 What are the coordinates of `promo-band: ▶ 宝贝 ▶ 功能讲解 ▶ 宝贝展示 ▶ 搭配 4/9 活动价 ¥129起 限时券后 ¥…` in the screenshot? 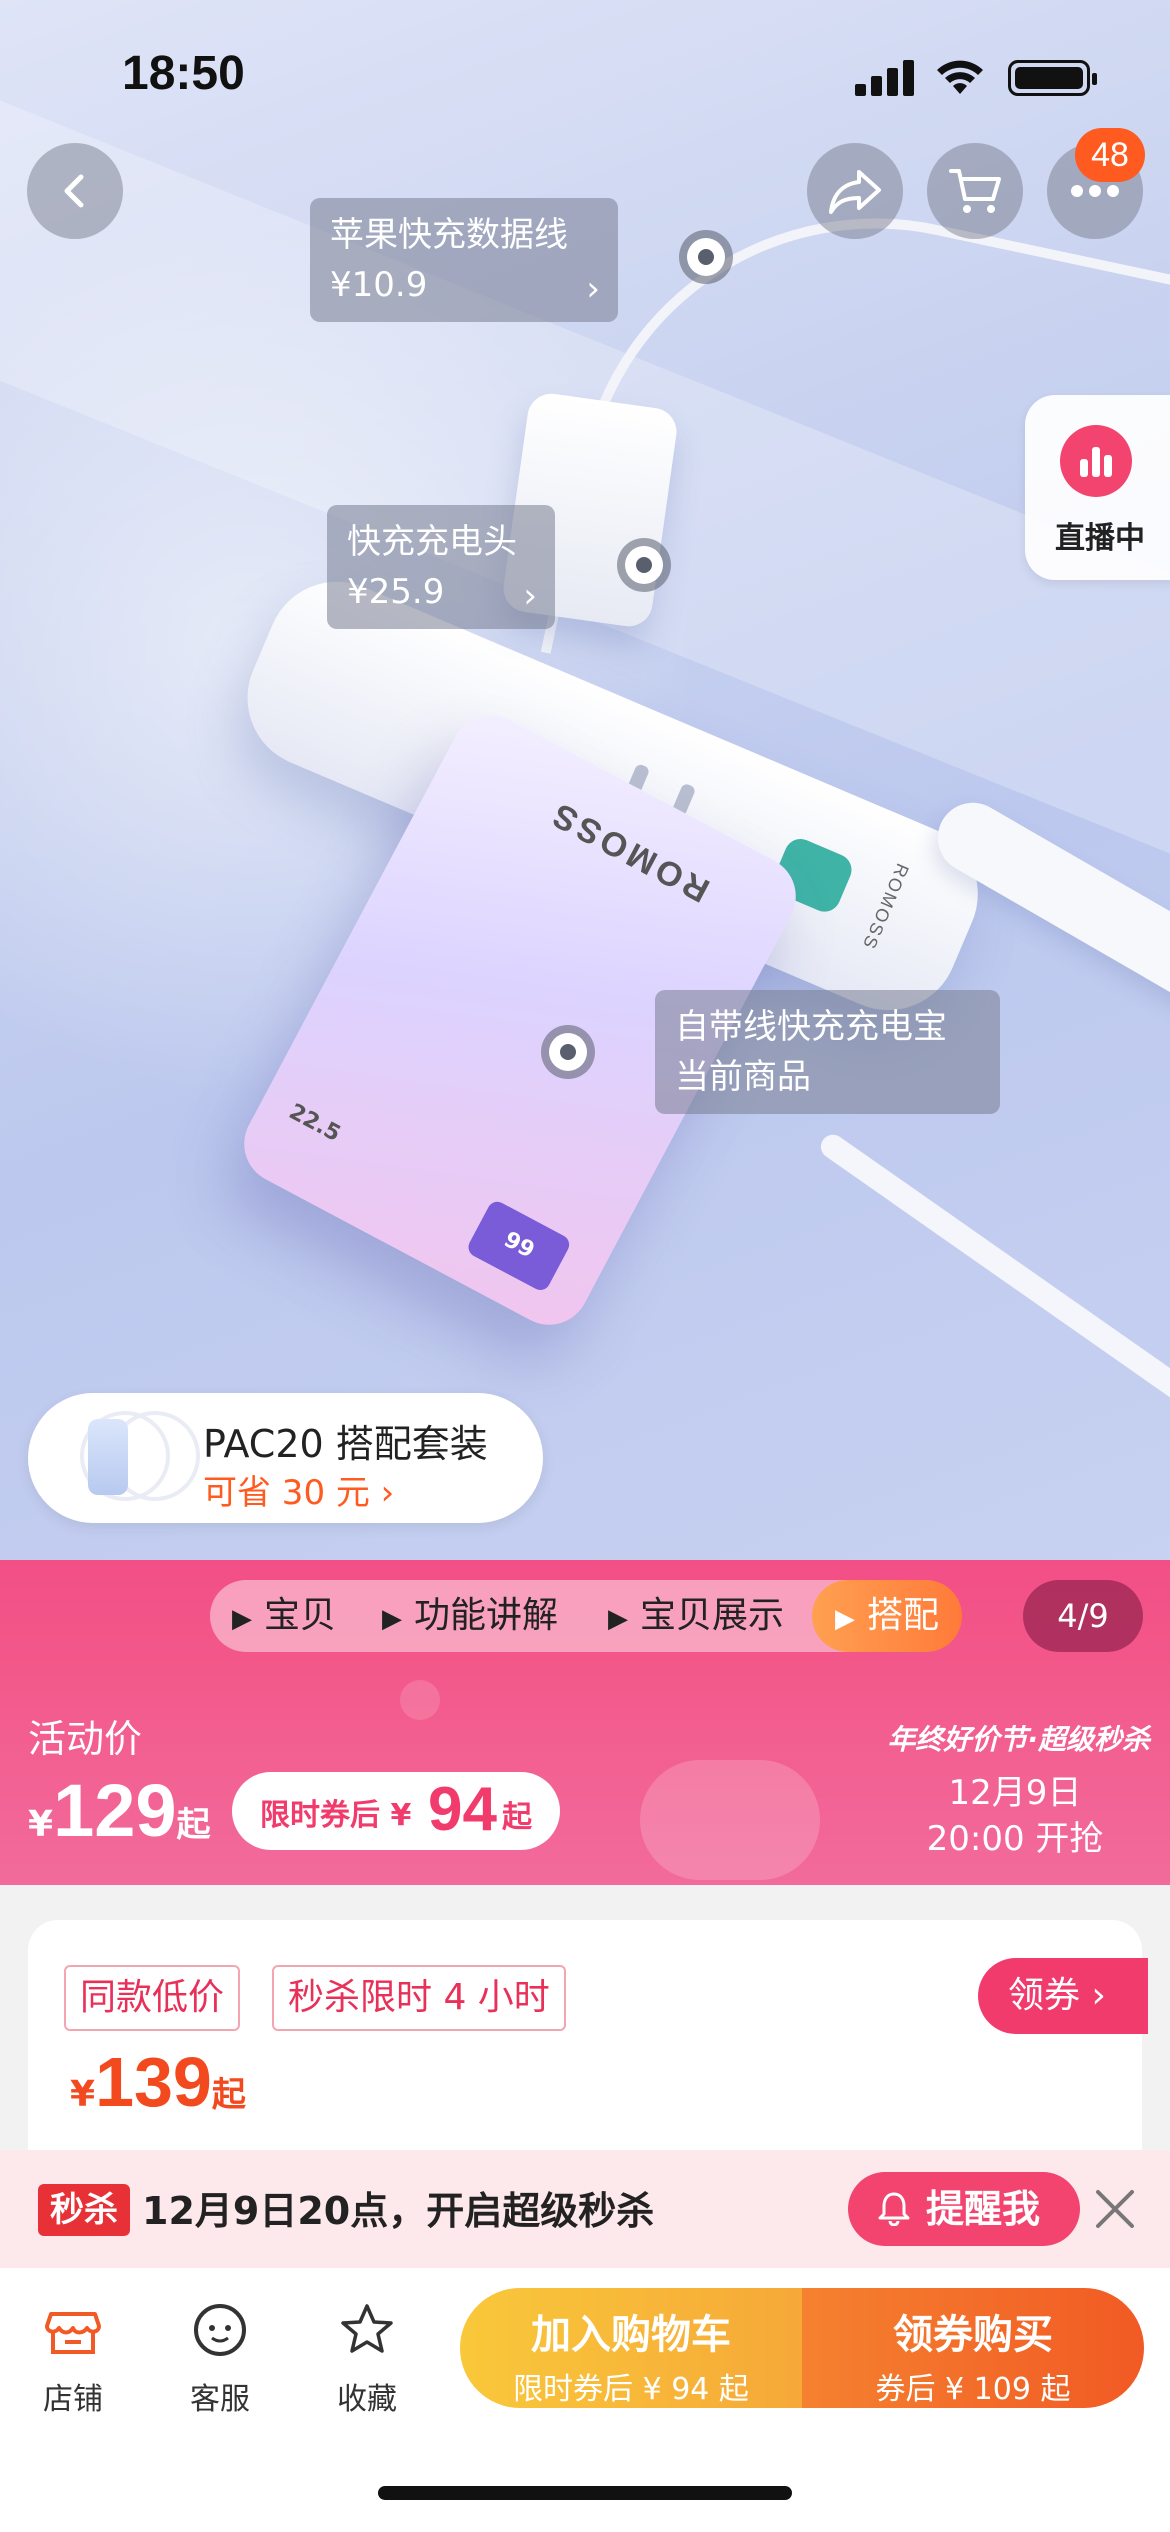 It's located at (585, 1722).